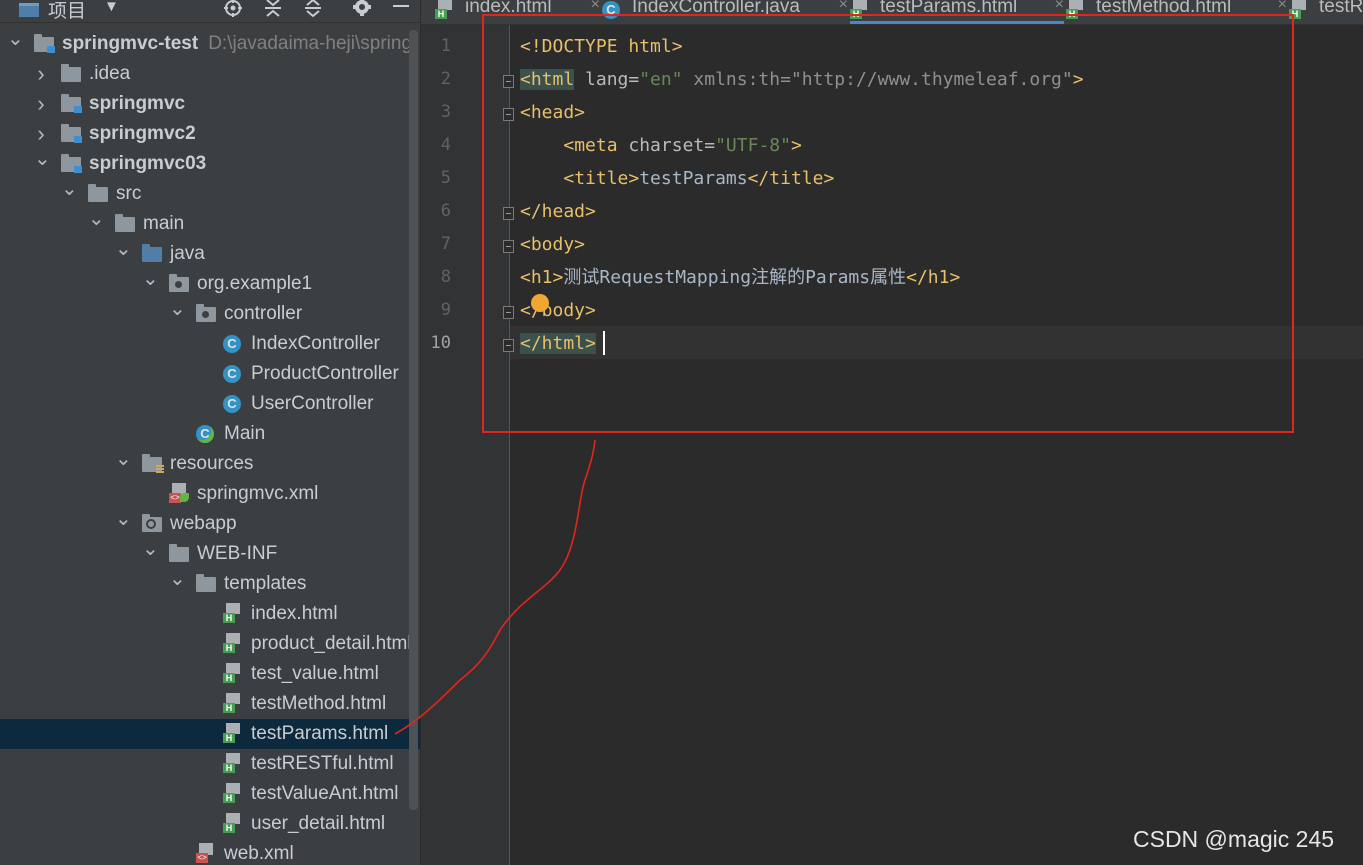 The height and width of the screenshot is (865, 1363). What do you see at coordinates (1234, 839) in the screenshot?
I see `watermark: CSDN @magic 245` at bounding box center [1234, 839].